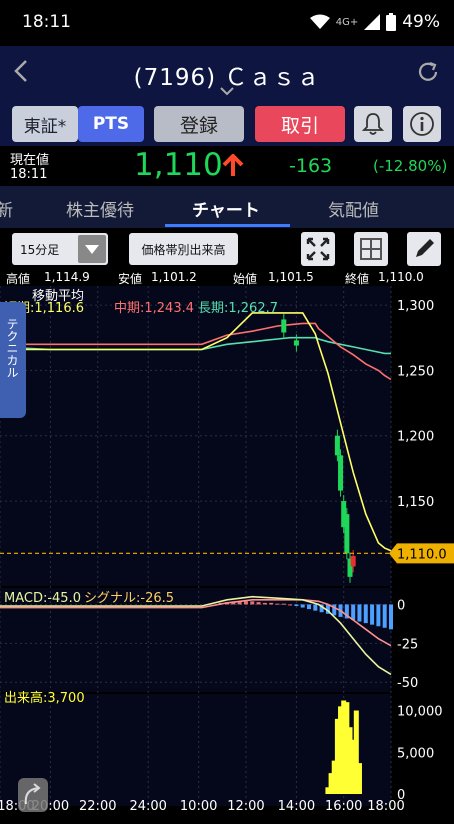  I want to click on technical-label: テクニカル, so click(12, 348).